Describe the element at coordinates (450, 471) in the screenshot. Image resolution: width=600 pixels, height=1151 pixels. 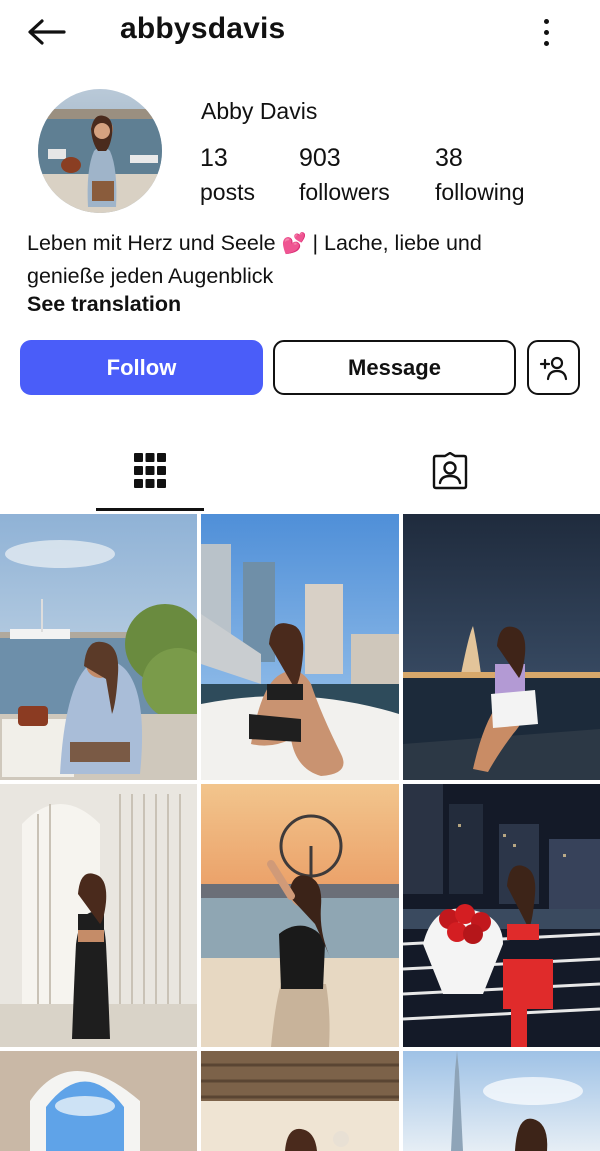
I see `tagged-person-icon` at that location.